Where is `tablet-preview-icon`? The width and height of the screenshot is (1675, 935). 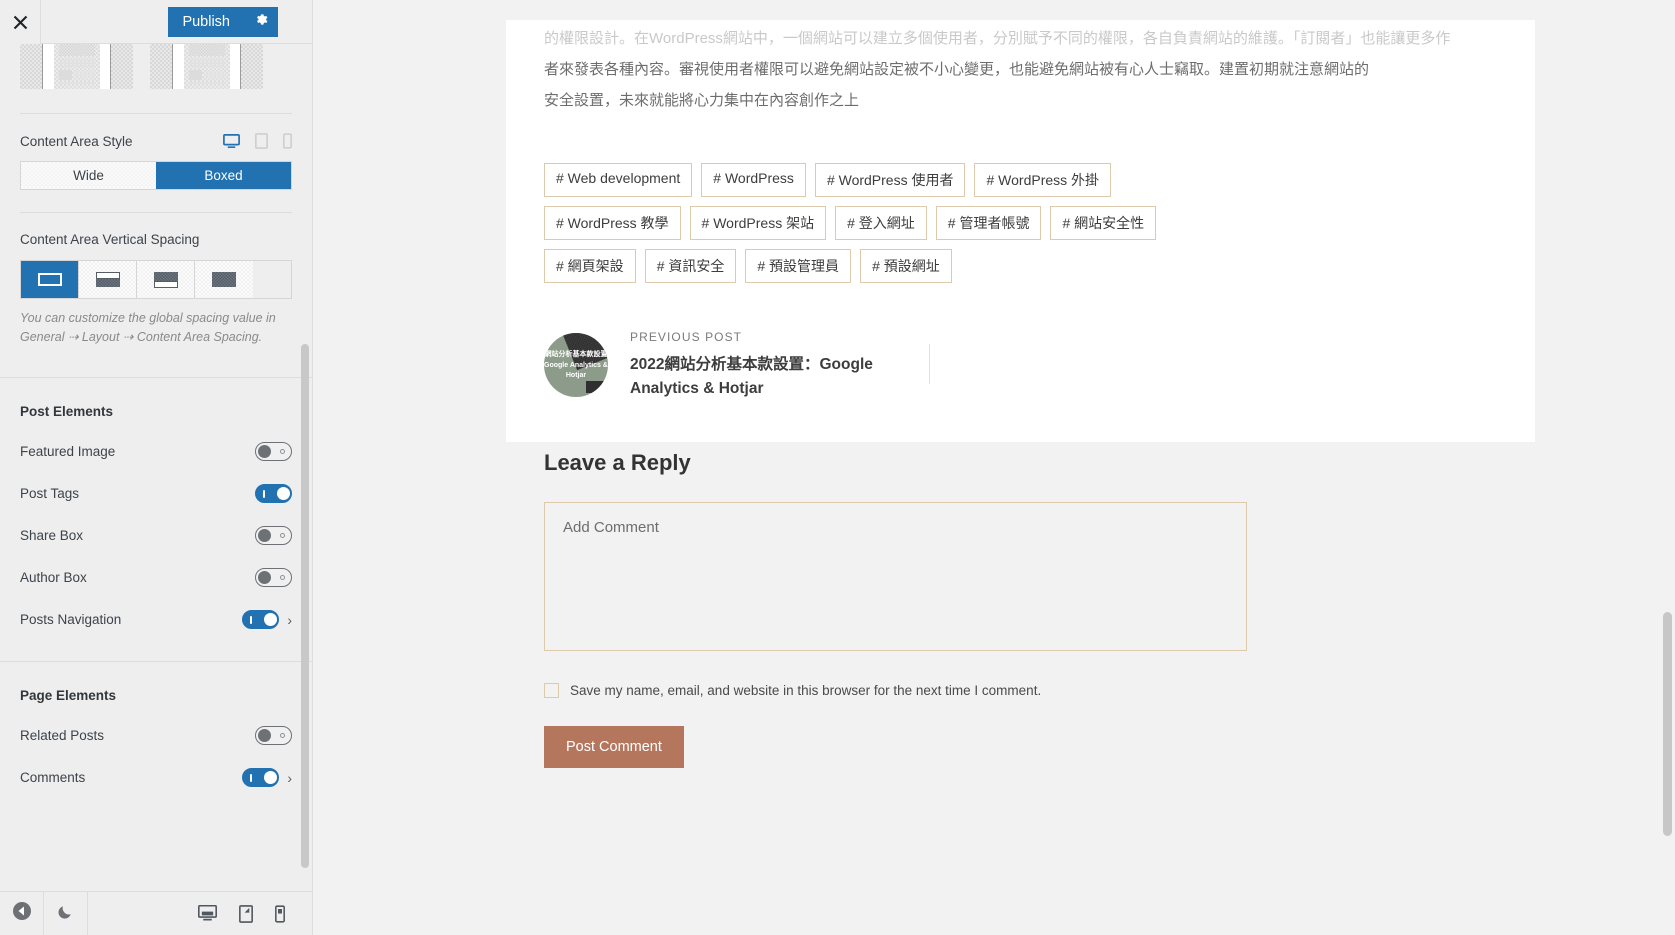 tablet-preview-icon is located at coordinates (246, 913).